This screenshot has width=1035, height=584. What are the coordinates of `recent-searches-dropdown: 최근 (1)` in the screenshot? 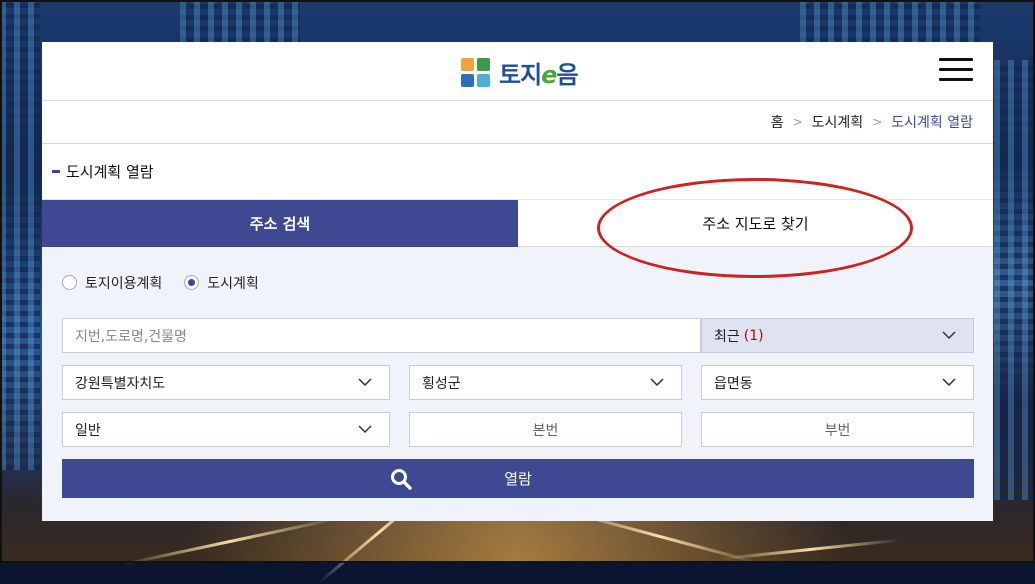 It's located at (837, 335).